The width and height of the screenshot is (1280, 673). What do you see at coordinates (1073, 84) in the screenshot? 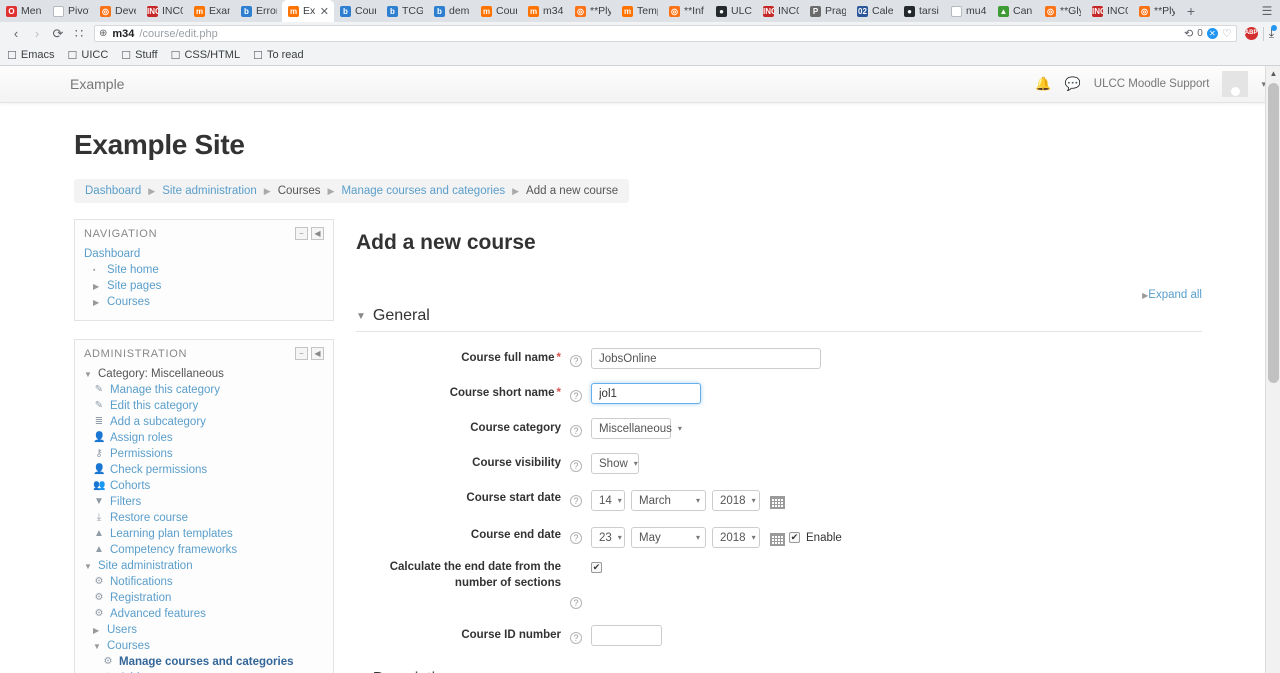
I see `messages-icon: 💬` at bounding box center [1073, 84].